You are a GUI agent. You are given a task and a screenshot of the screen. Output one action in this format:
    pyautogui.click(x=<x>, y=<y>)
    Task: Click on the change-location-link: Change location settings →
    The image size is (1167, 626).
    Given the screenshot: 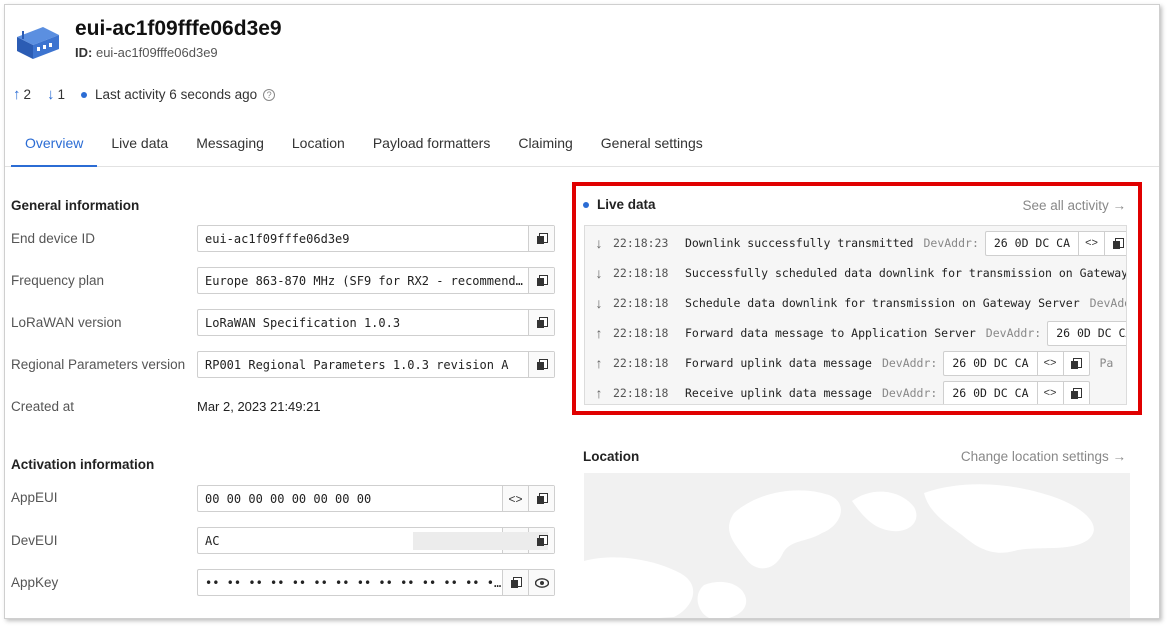 What is the action you would take?
    pyautogui.click(x=1043, y=456)
    